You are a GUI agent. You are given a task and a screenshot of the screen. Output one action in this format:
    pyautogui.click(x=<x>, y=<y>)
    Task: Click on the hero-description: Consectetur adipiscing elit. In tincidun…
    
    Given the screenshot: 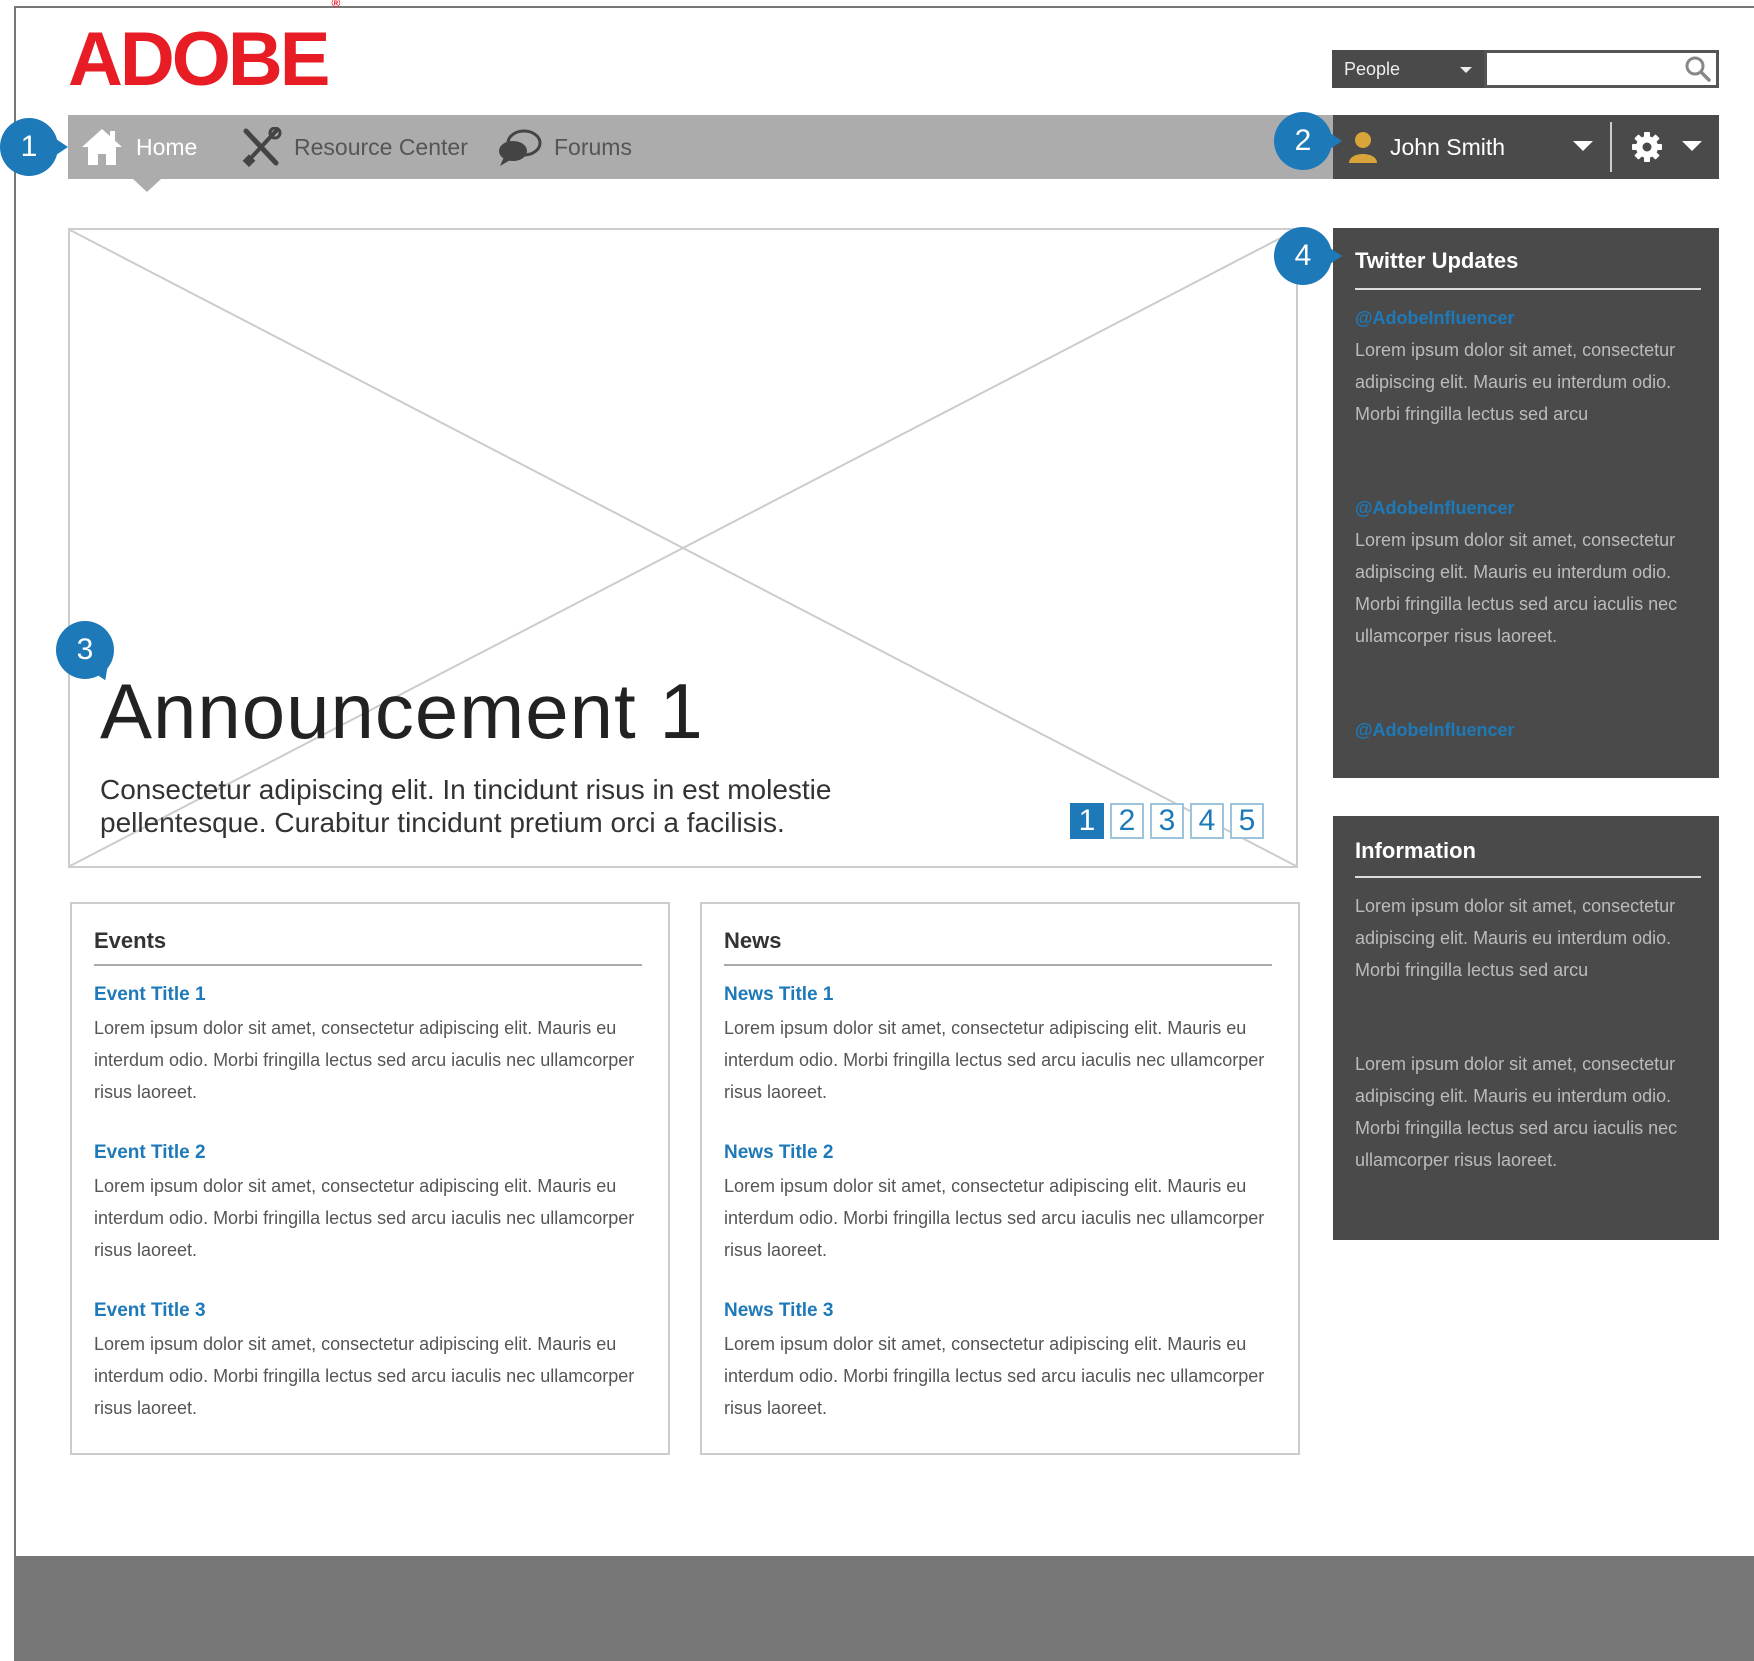 What is the action you would take?
    pyautogui.click(x=466, y=806)
    